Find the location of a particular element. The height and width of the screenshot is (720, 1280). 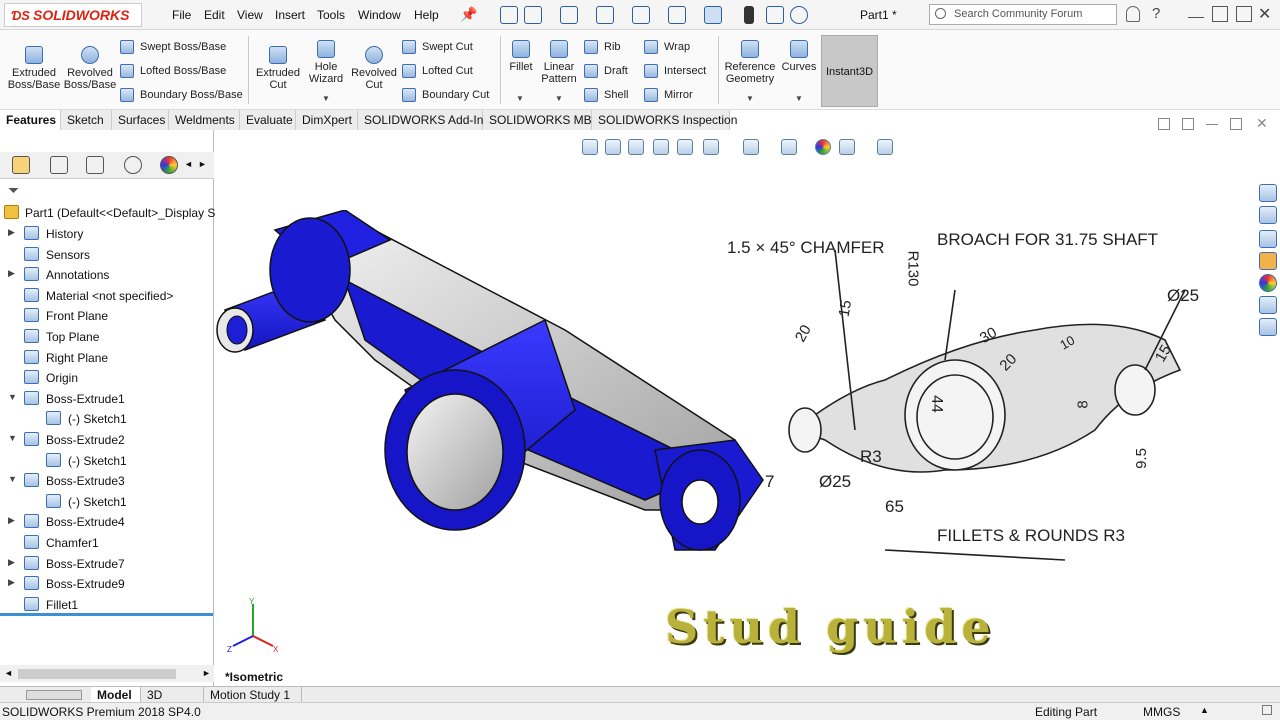

reference-geometry-dropdown-icon: ▼ is located at coordinates (750, 98).